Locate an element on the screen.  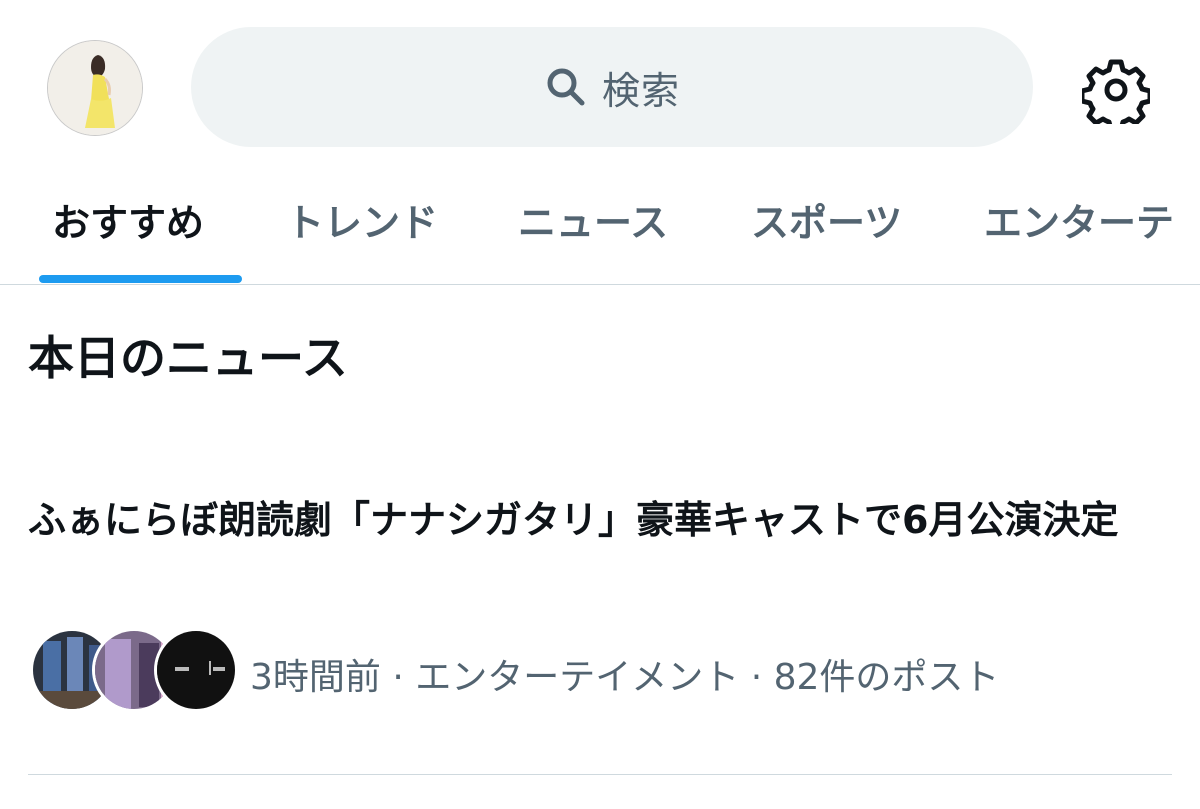
tab-recommended: おすすめ is located at coordinates (128, 219).